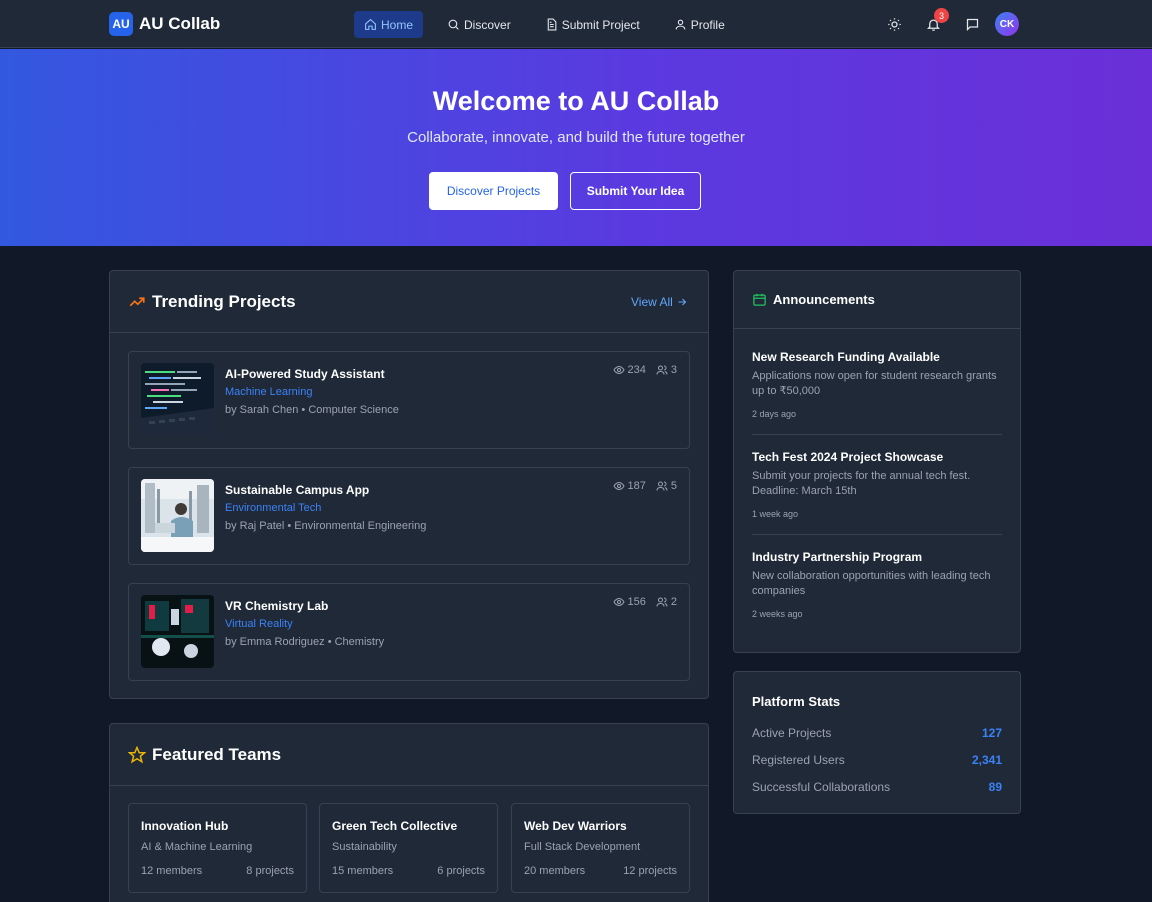  I want to click on trending-up-icon, so click(137, 302).